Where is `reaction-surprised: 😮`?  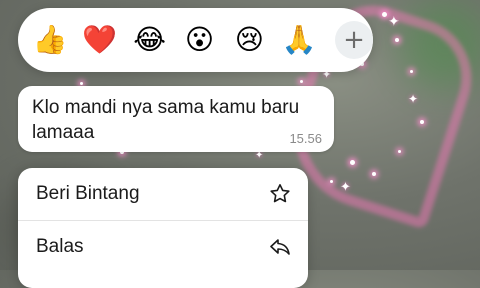 reaction-surprised: 😮 is located at coordinates (200, 40).